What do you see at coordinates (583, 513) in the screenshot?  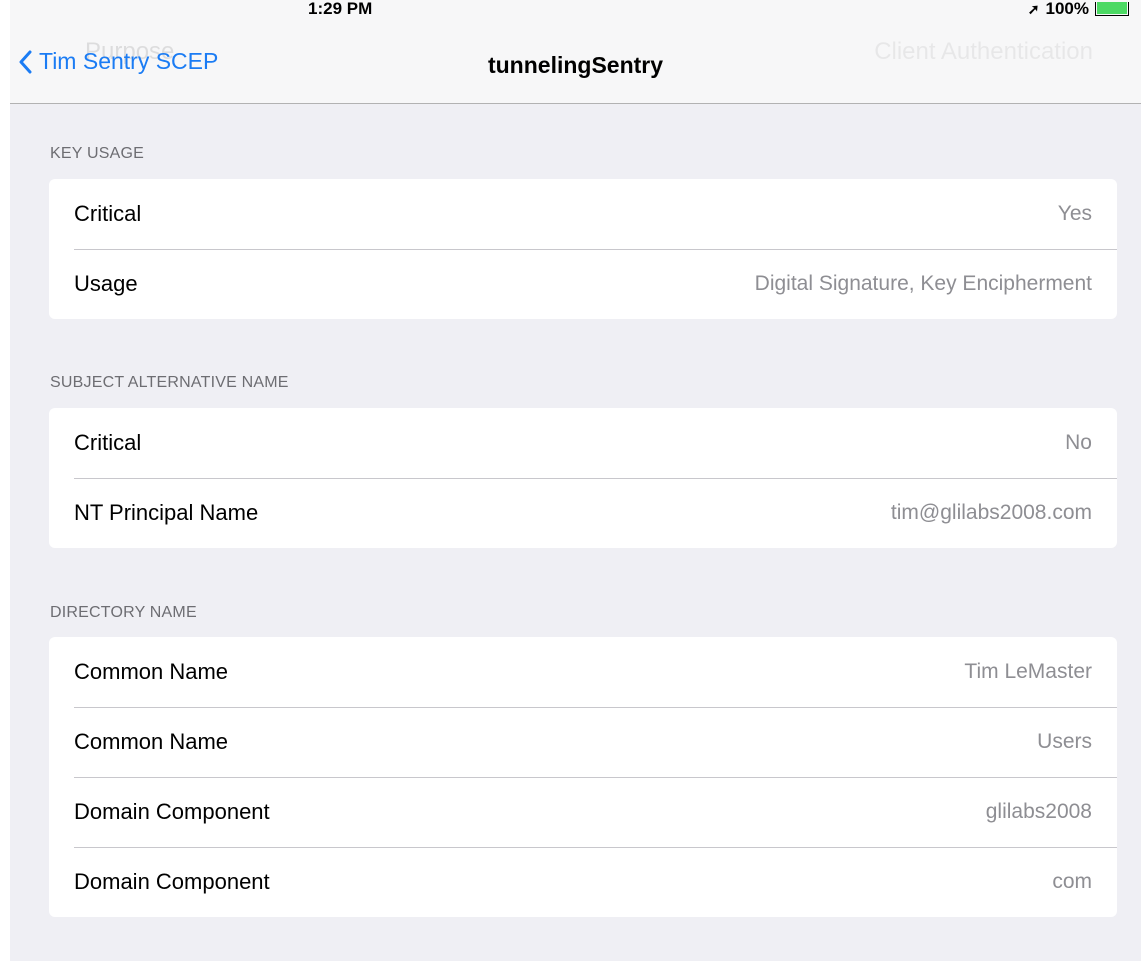 I see `list-item: NT Principal Name tim@glilabs2008.com` at bounding box center [583, 513].